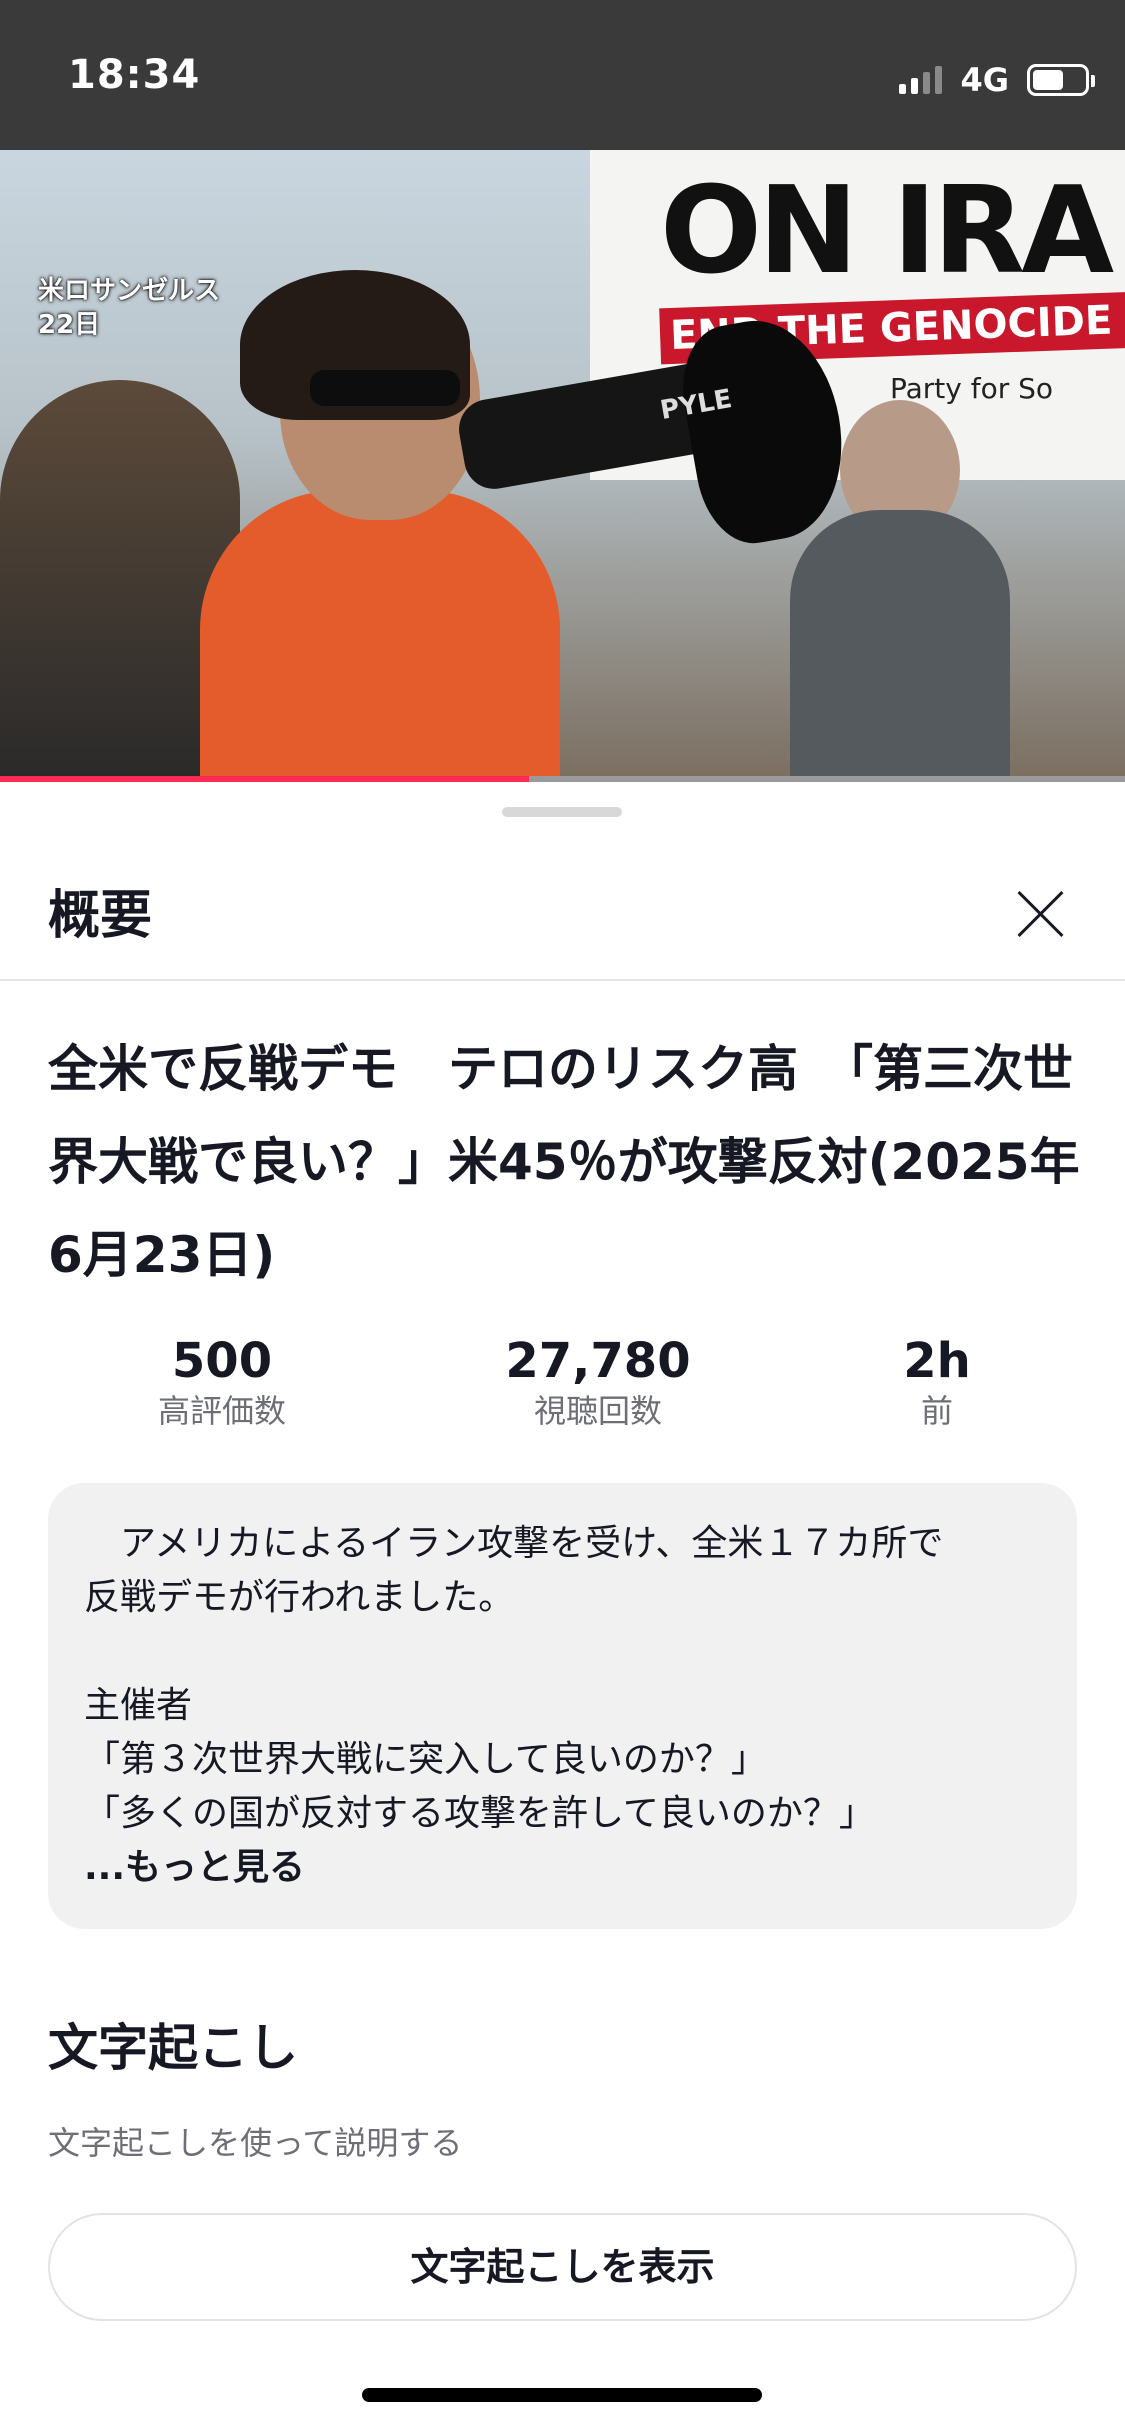 This screenshot has height=2436, width=1125. I want to click on divider, so click(562, 980).